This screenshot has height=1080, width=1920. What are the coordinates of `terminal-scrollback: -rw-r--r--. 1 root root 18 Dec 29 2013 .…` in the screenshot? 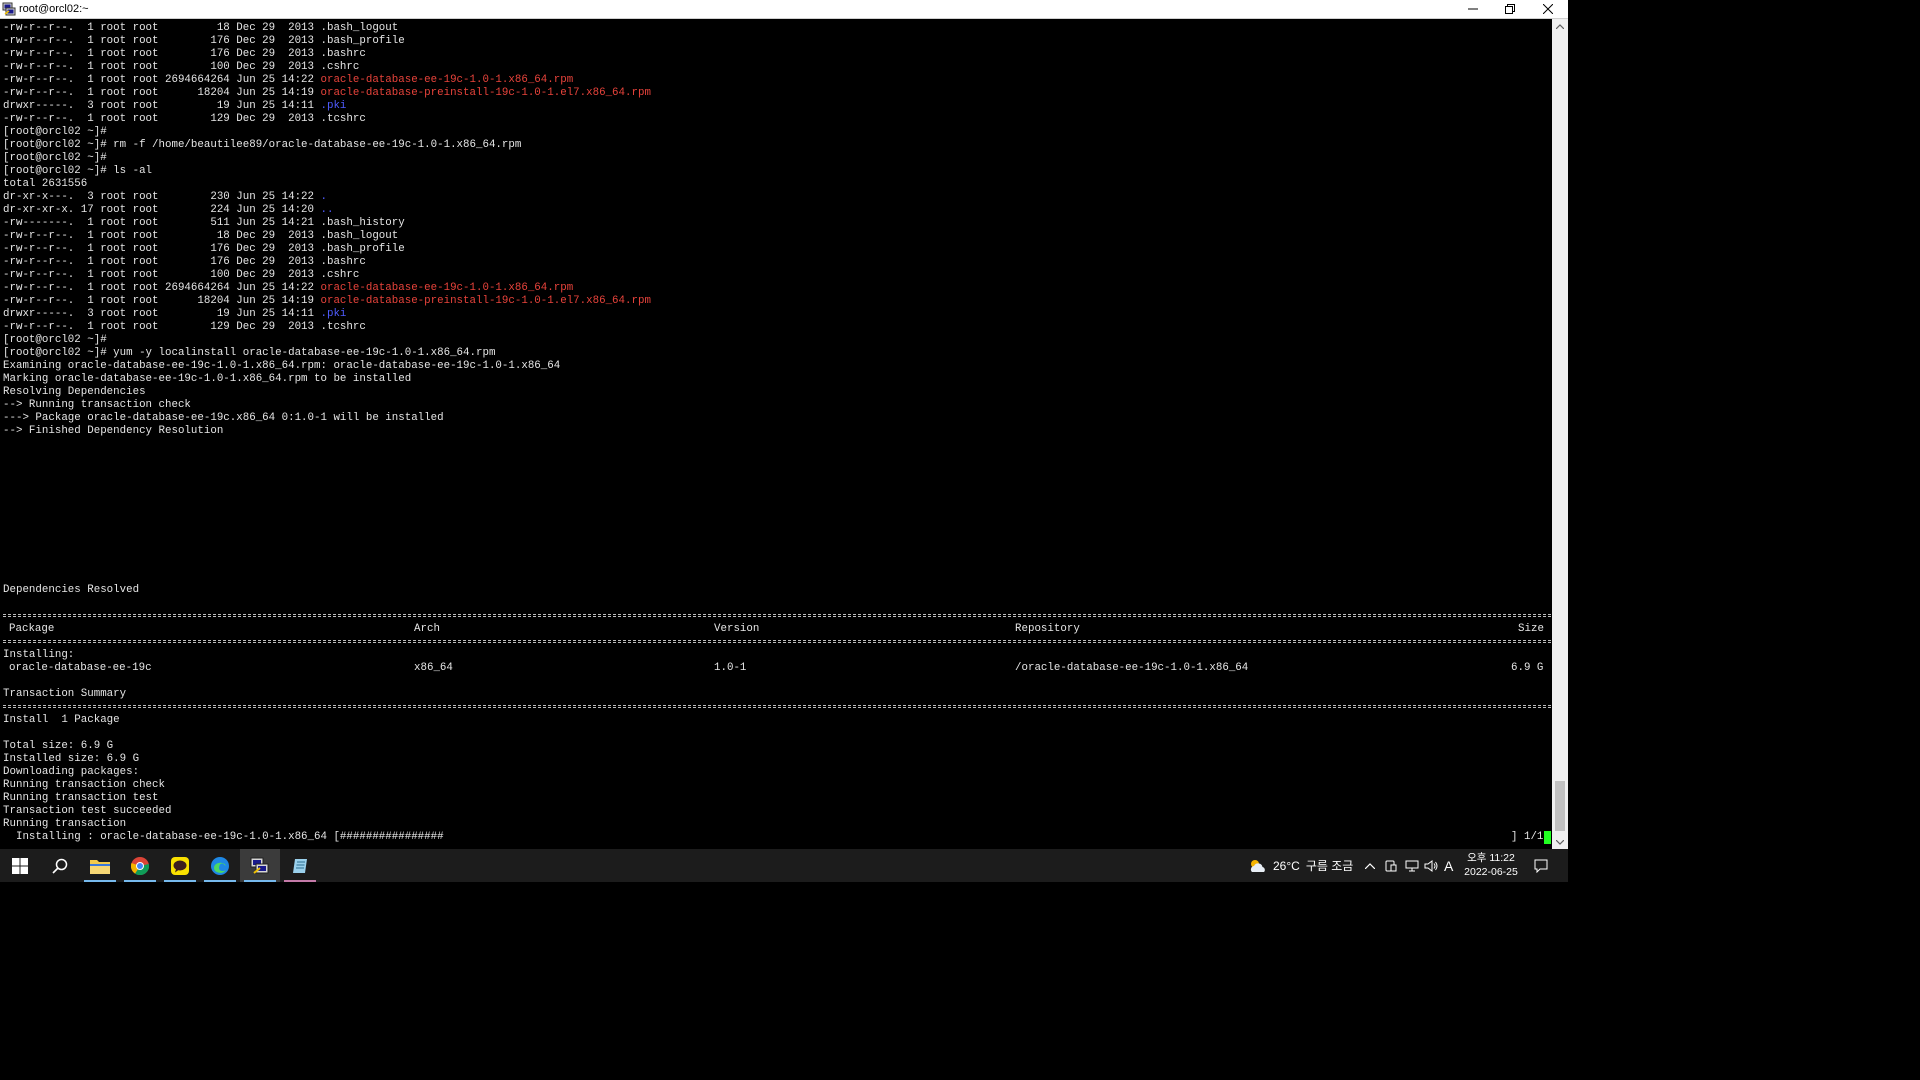 It's located at (327, 230).